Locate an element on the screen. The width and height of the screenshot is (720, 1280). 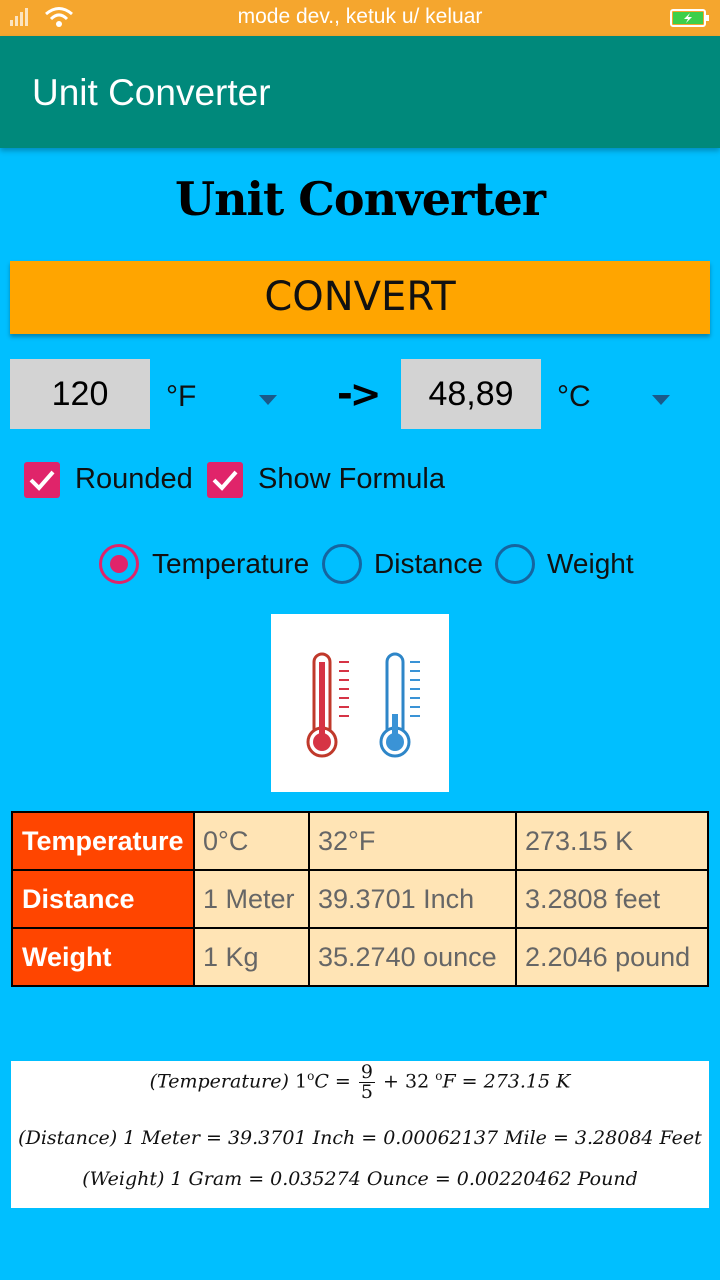
temperature-formula-unit-c: C is located at coordinates (321, 1081).